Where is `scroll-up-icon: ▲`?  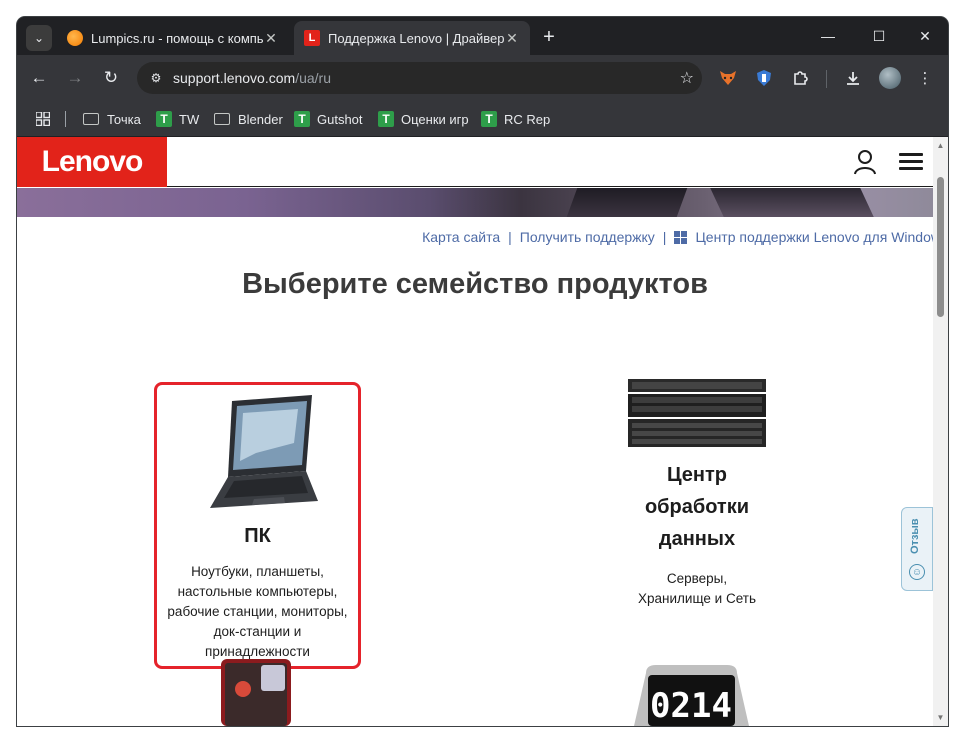 scroll-up-icon: ▲ is located at coordinates (940, 145).